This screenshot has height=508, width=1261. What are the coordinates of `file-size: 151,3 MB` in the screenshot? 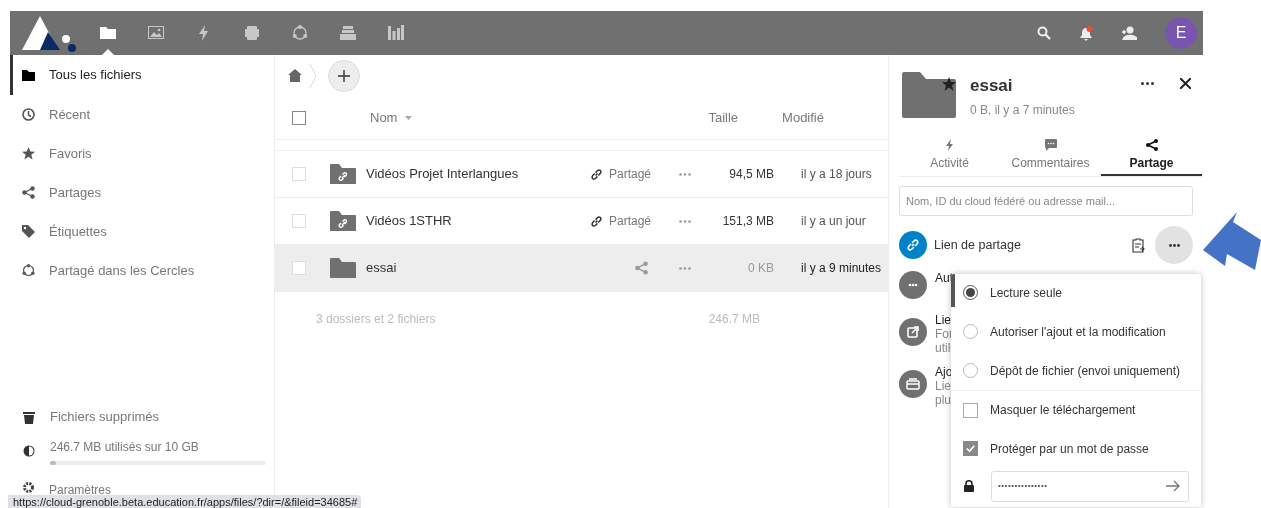 It's located at (747, 221).